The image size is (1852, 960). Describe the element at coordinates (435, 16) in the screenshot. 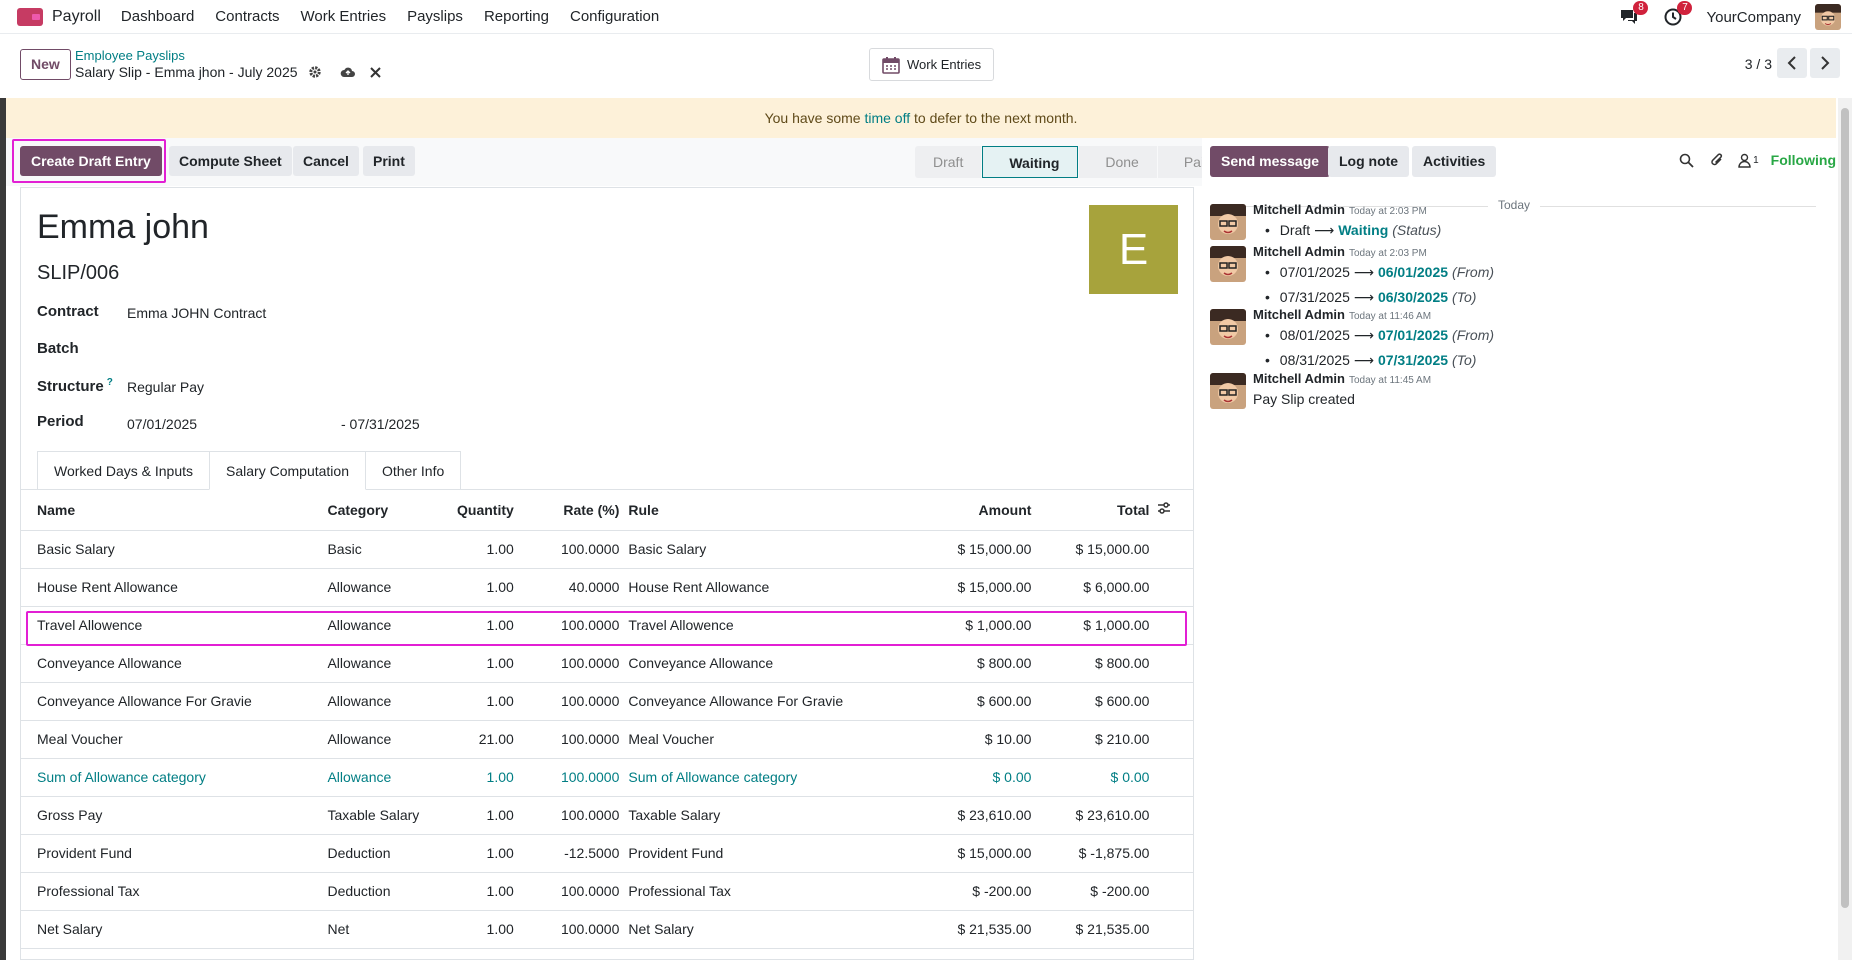

I see `menu-payslips: Payslips` at that location.